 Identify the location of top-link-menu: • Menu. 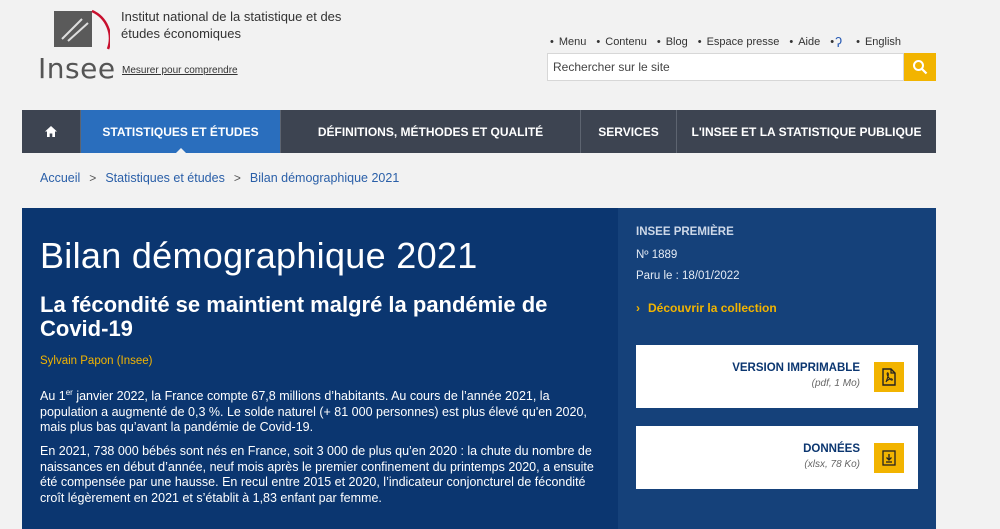
(568, 42).